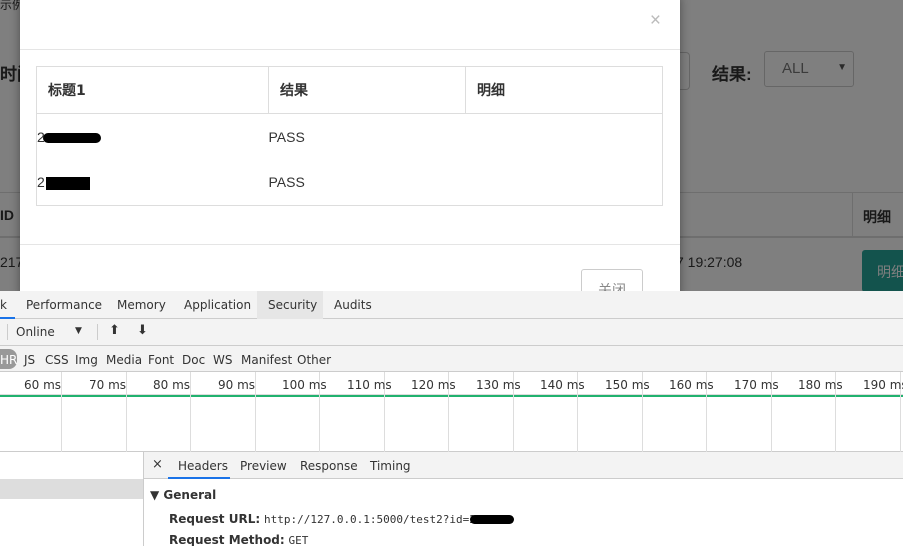 This screenshot has height=546, width=903. Describe the element at coordinates (627, 385) in the screenshot. I see `timeline-tick-label: 150 ms` at that location.